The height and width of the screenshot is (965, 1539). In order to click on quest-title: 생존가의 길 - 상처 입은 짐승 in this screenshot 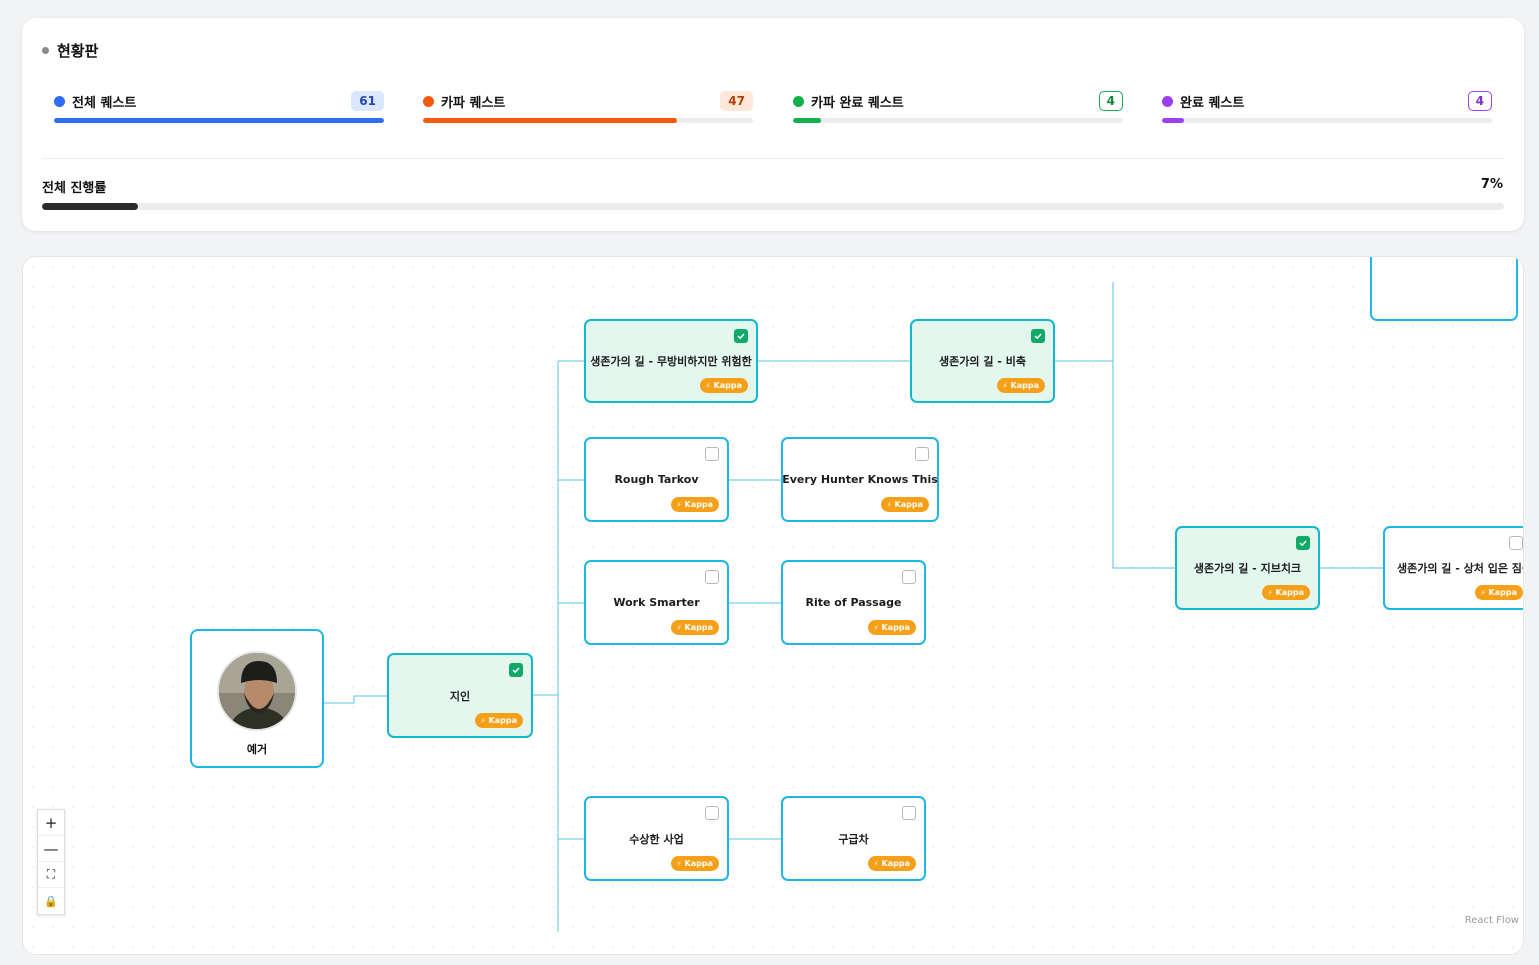, I will do `click(1460, 568)`.